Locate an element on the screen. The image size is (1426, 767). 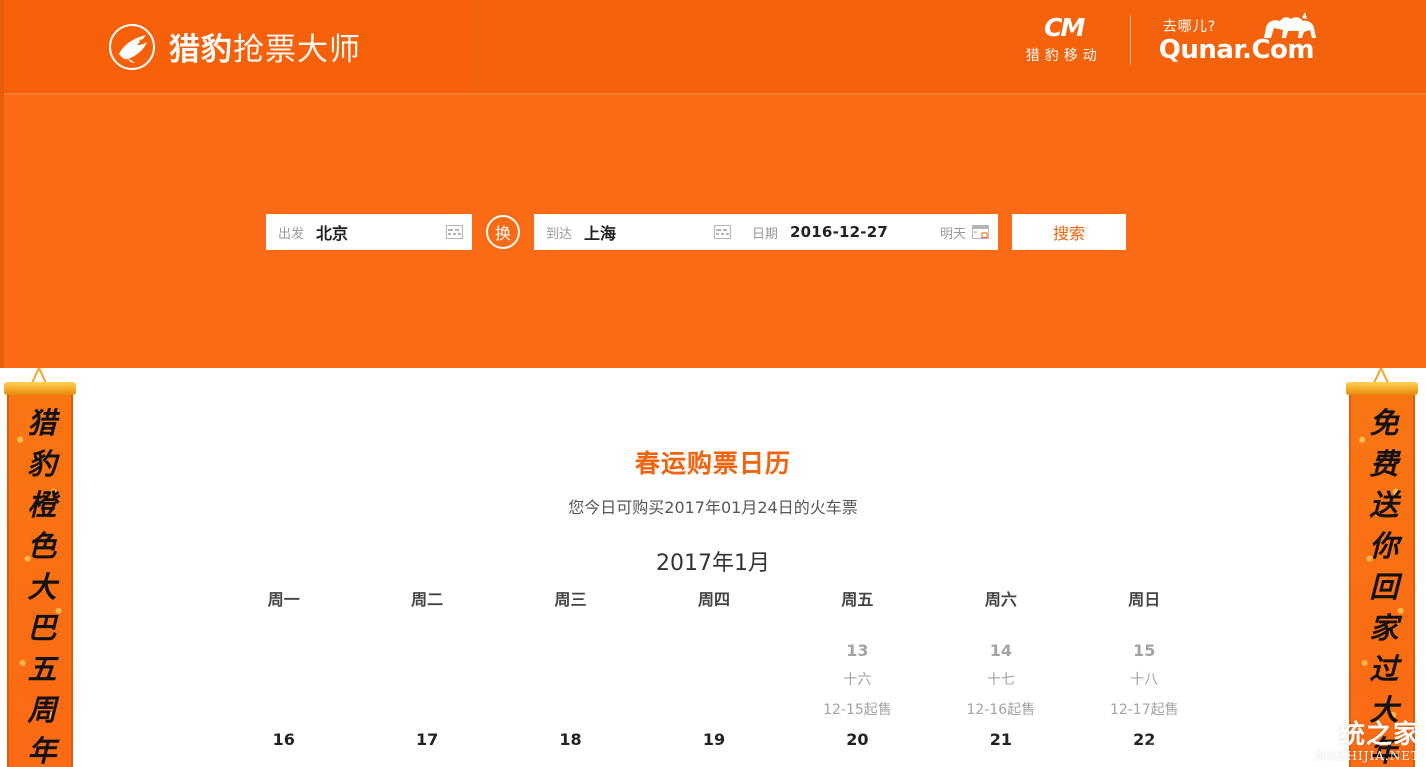
scroll-character: 五 is located at coordinates (42, 669).